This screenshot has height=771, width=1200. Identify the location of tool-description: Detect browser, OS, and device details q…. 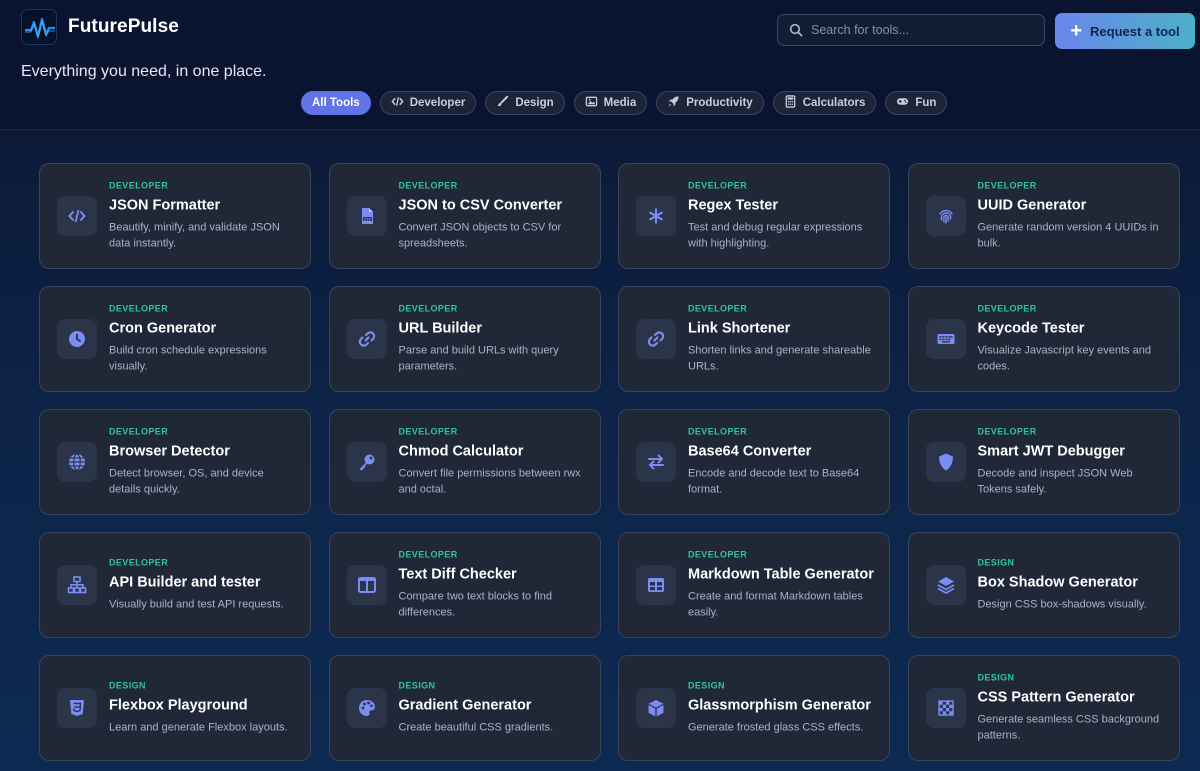
(186, 481).